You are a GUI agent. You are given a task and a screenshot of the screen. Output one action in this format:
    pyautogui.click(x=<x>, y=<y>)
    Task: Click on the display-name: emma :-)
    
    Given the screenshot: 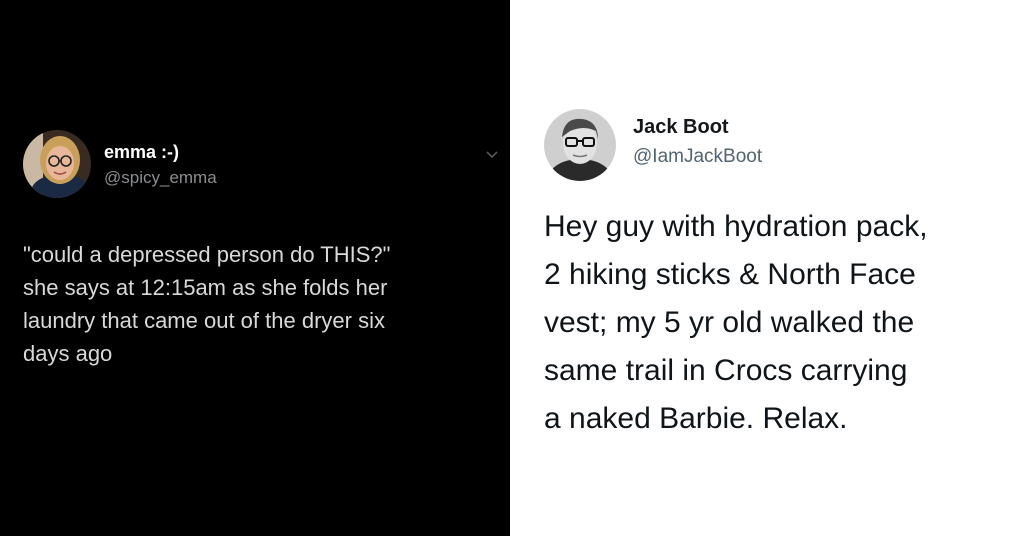 What is the action you would take?
    pyautogui.click(x=141, y=152)
    